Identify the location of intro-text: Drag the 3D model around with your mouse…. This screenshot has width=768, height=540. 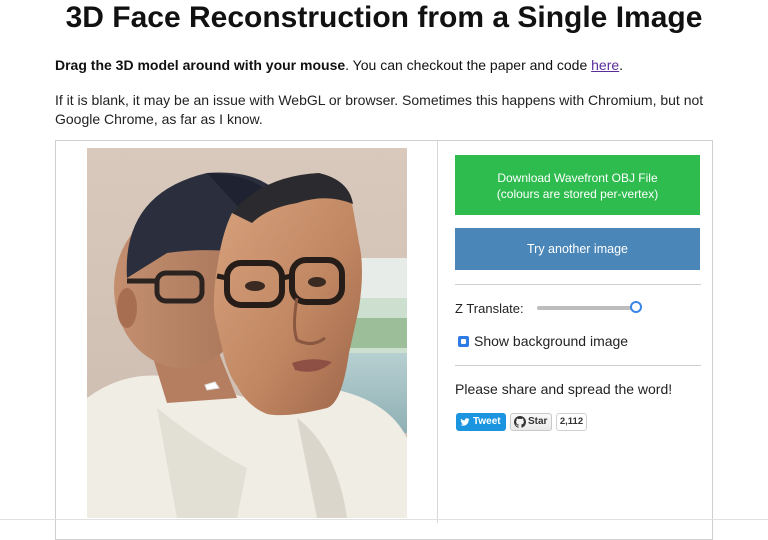
(339, 65).